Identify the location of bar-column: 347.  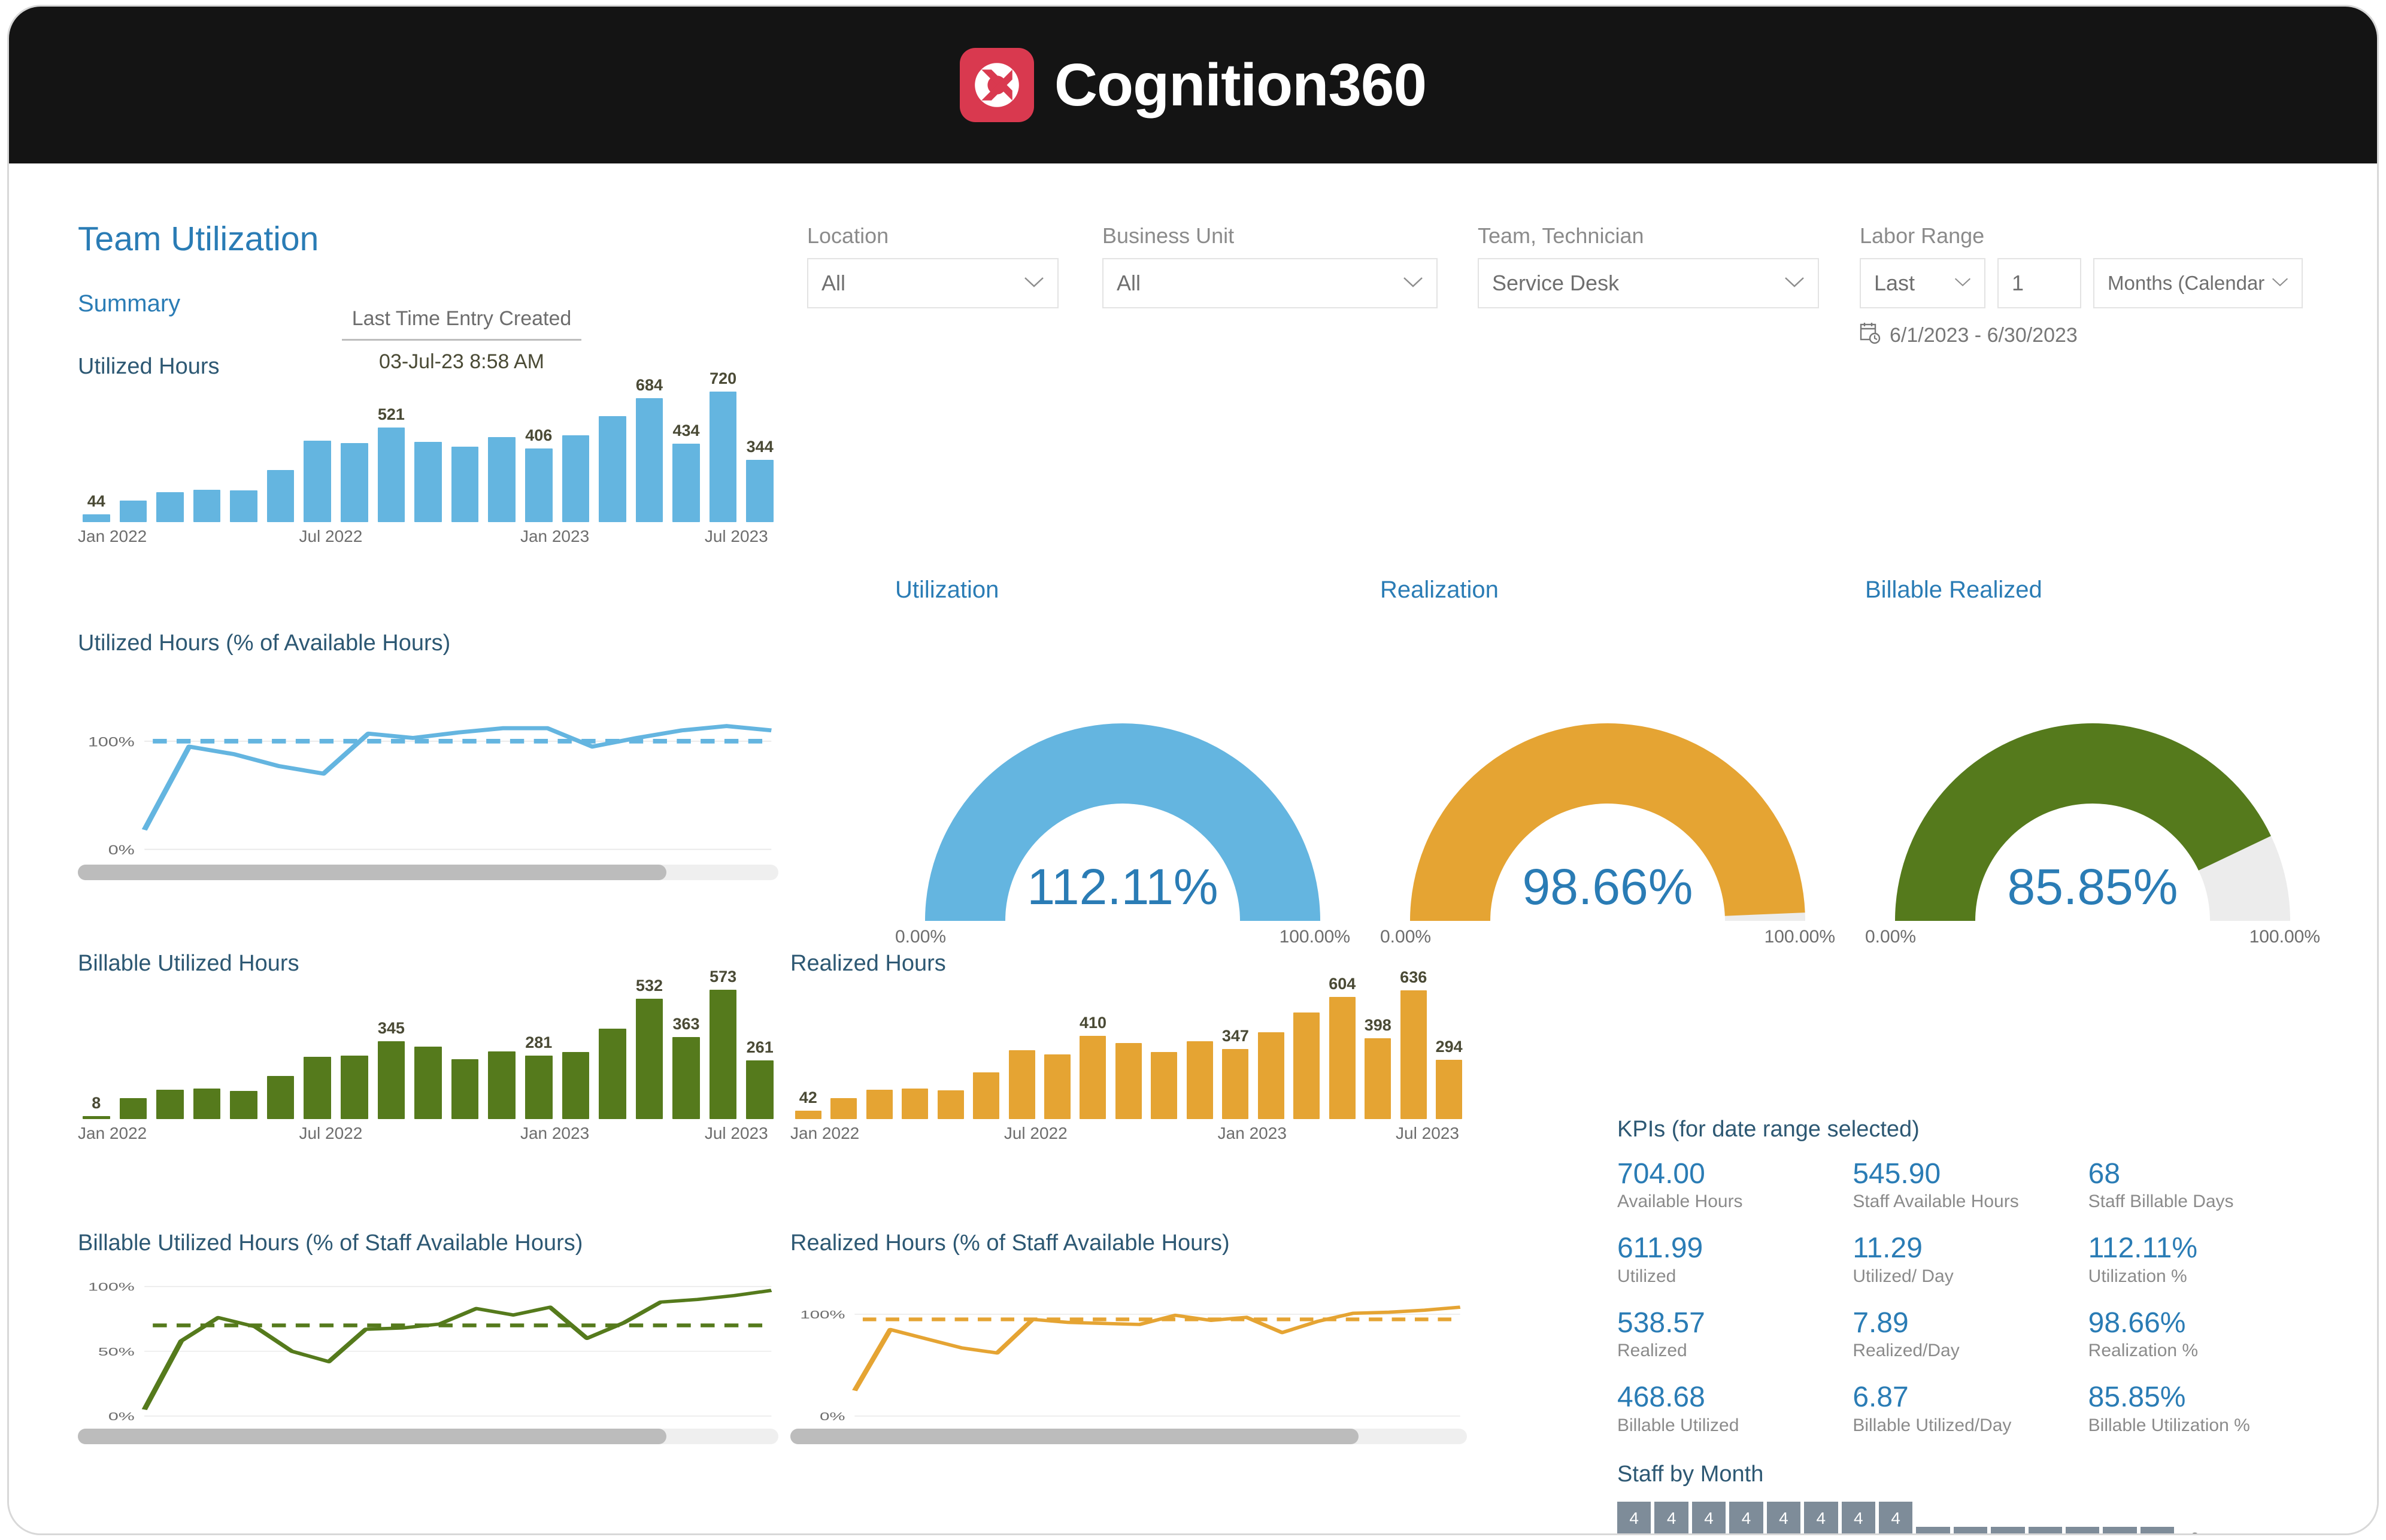
(1236, 1050).